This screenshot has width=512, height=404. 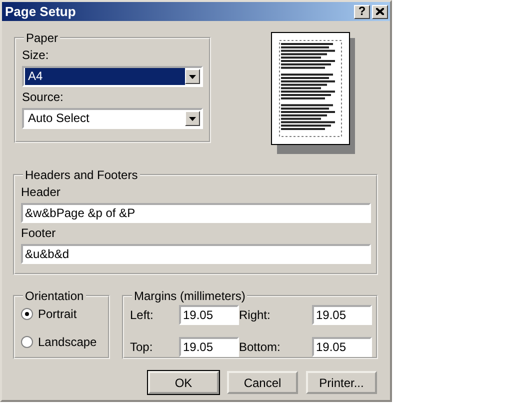 I want to click on field-label: Top:, so click(x=142, y=347).